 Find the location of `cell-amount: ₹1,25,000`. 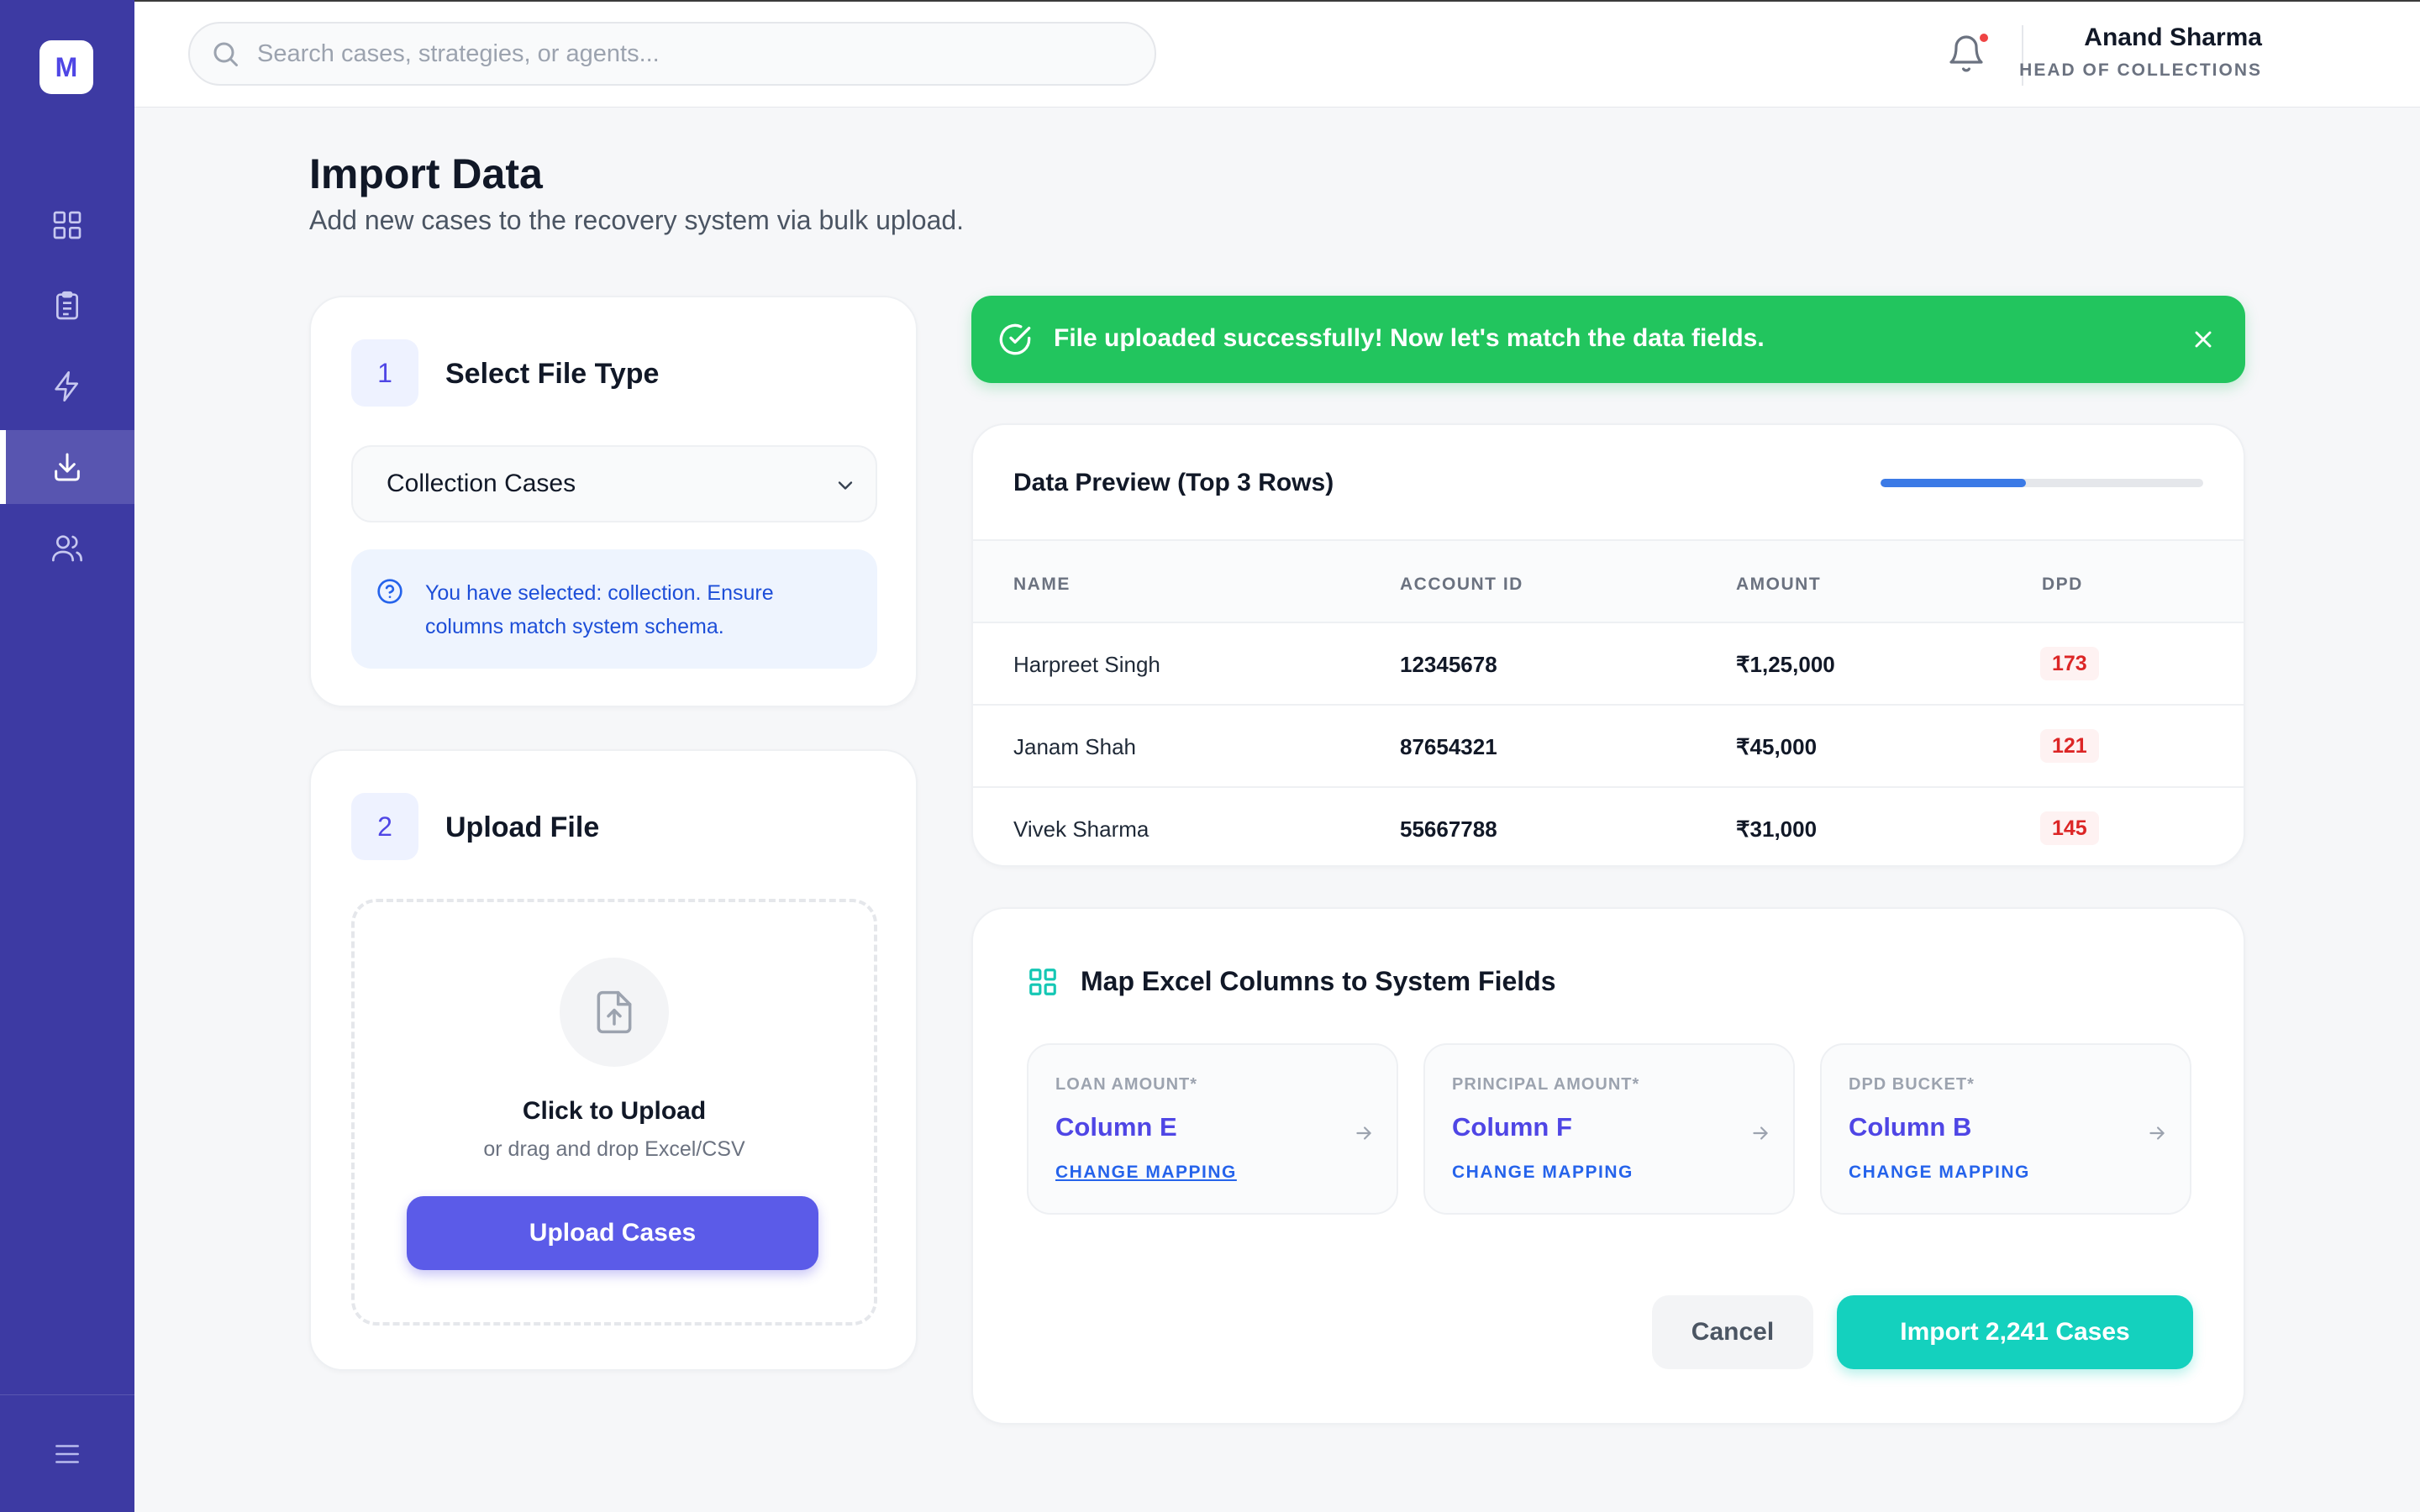

cell-amount: ₹1,25,000 is located at coordinates (1786, 664).